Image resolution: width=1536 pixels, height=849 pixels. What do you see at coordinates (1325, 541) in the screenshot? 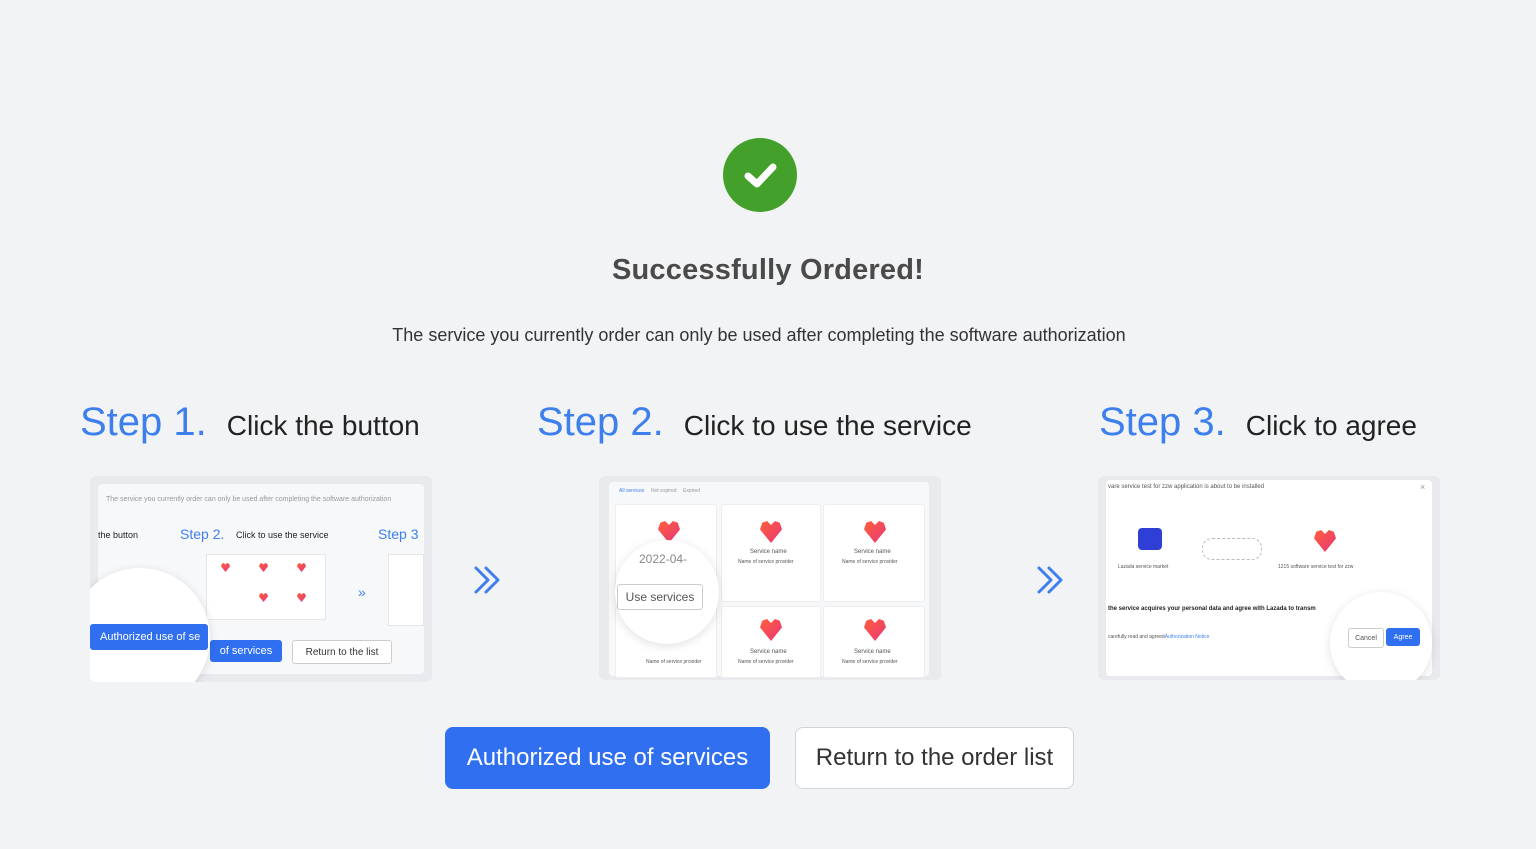
I see `app-logo-icon` at bounding box center [1325, 541].